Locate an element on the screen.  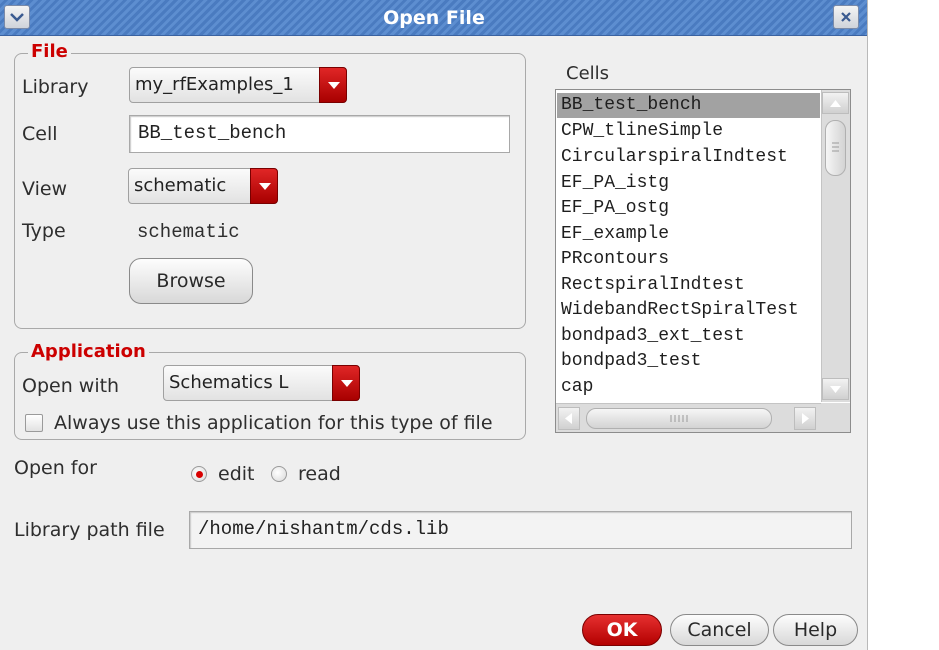
open-for-label: Open for is located at coordinates (55, 468).